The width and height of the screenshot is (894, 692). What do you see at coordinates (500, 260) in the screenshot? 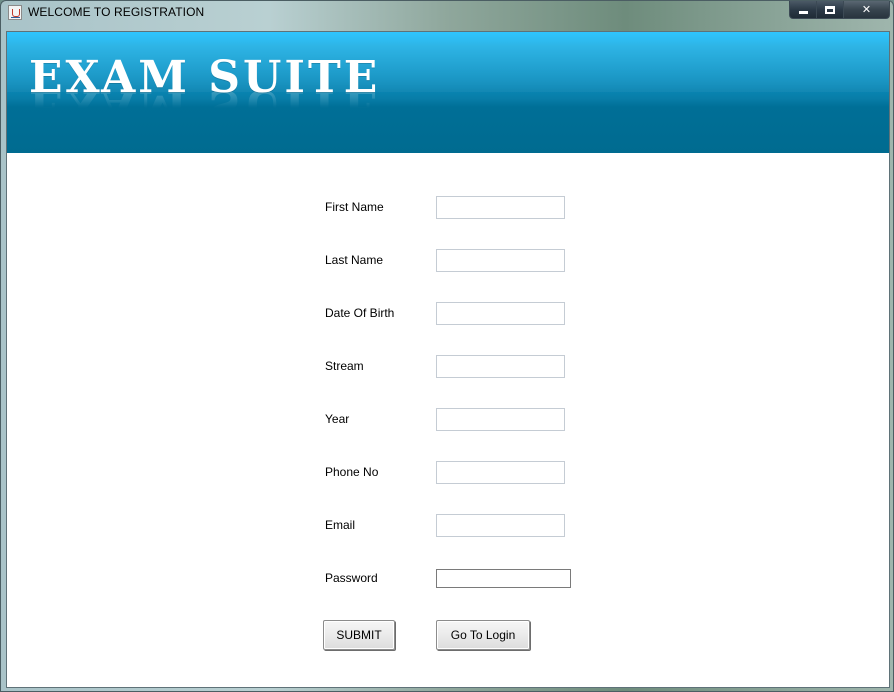
I see `last-name-input` at bounding box center [500, 260].